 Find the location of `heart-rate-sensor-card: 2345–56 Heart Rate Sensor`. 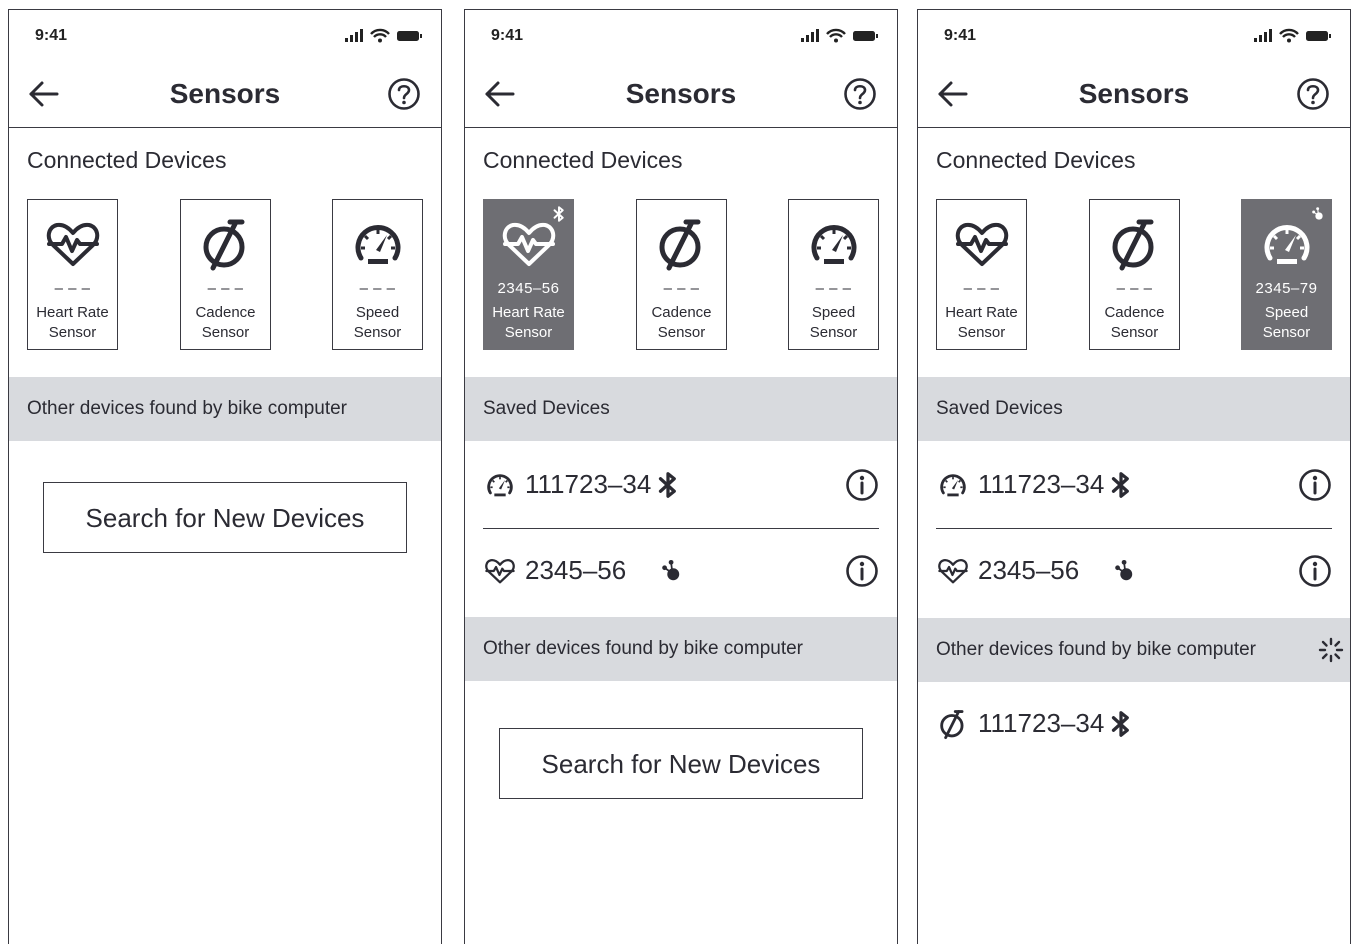

heart-rate-sensor-card: 2345–56 Heart Rate Sensor is located at coordinates (528, 274).